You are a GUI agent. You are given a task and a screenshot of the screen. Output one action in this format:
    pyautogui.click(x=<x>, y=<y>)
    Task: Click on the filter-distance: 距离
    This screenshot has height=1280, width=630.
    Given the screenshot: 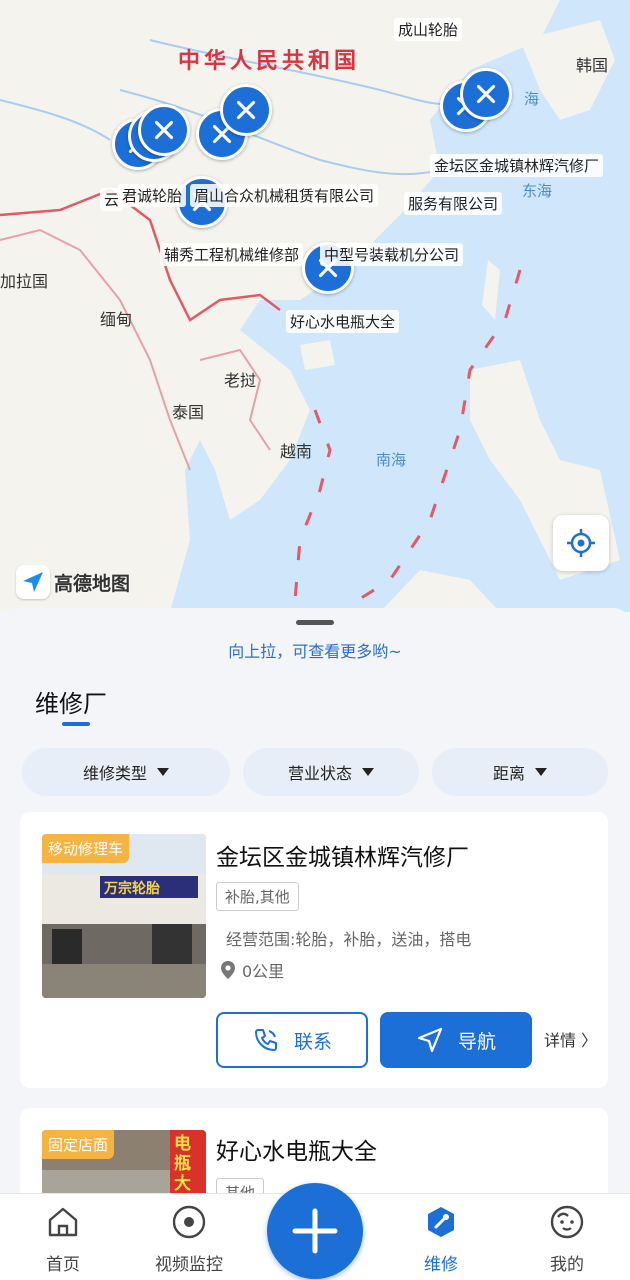 What is the action you would take?
    pyautogui.click(x=520, y=772)
    